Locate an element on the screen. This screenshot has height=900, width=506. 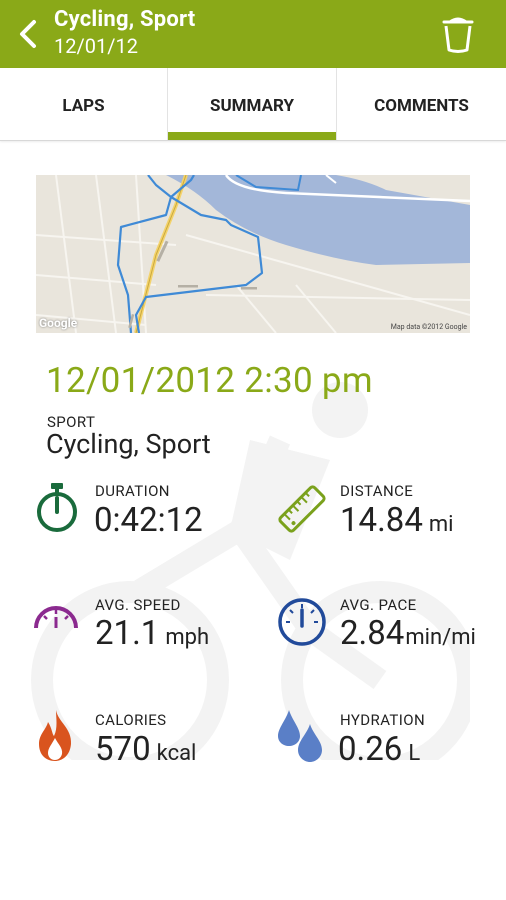
calories-number: 570 is located at coordinates (123, 749).